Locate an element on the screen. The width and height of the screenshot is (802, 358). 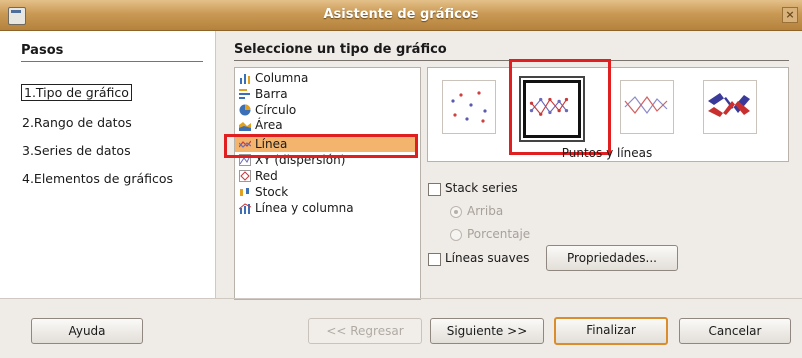
step-label: 1.Tipo de gráfico is located at coordinates (76, 92).